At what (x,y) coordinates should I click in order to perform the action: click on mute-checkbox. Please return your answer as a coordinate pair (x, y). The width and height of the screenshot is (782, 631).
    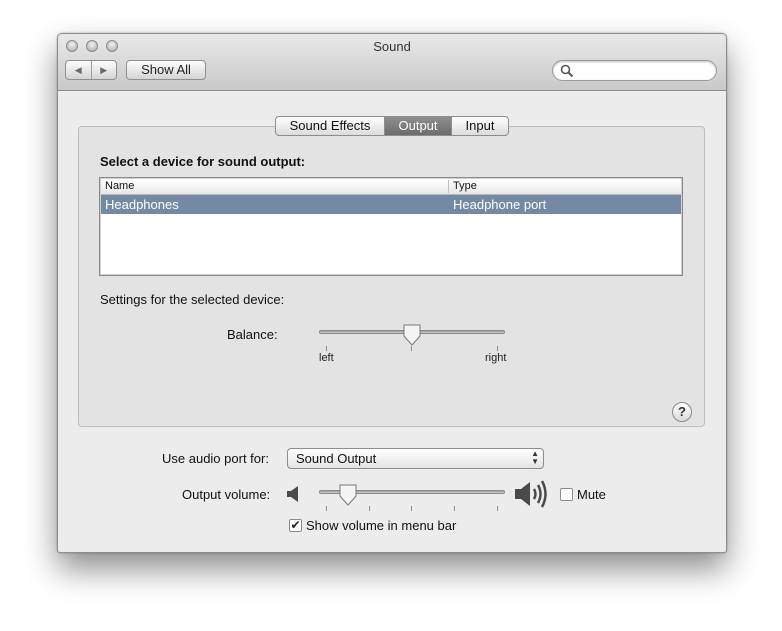
    Looking at the image, I should click on (566, 494).